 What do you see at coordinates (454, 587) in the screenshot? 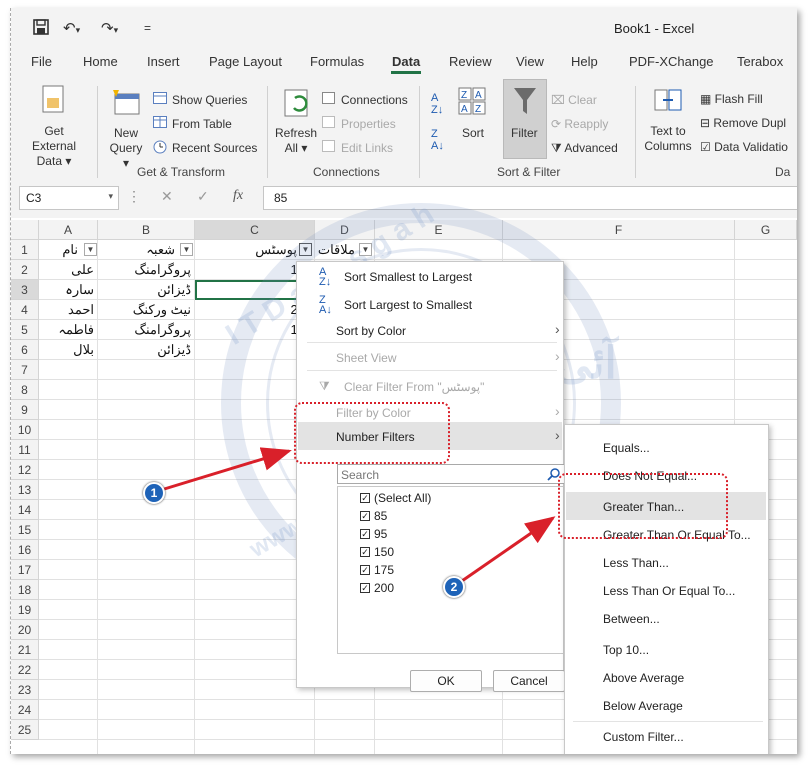
I see `step-marker-2: 2` at bounding box center [454, 587].